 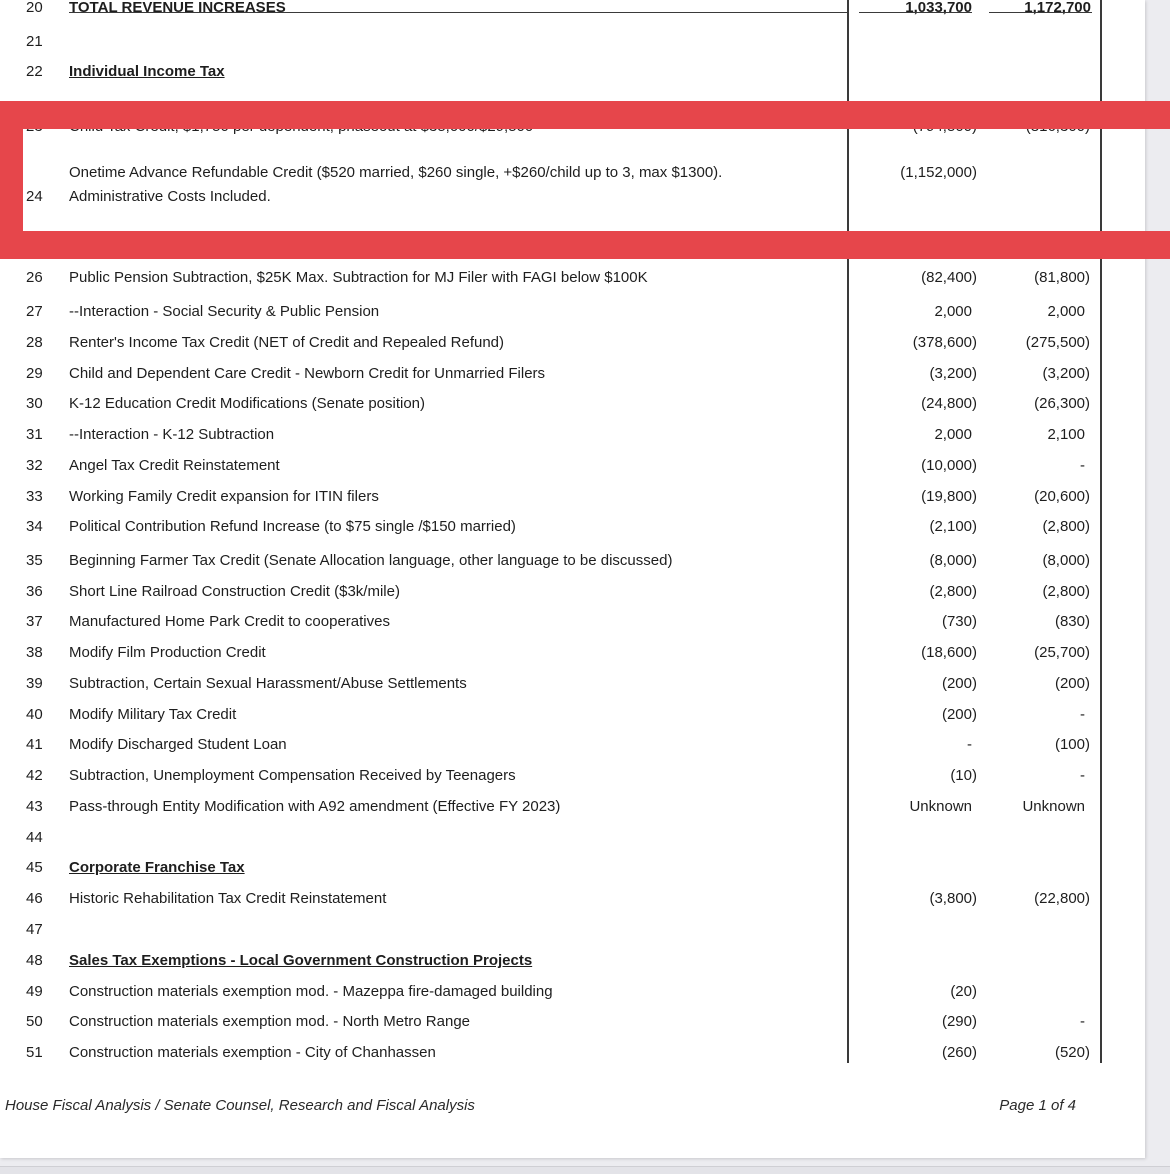 What do you see at coordinates (949, 496) in the screenshot?
I see `value-col1: (19,800)` at bounding box center [949, 496].